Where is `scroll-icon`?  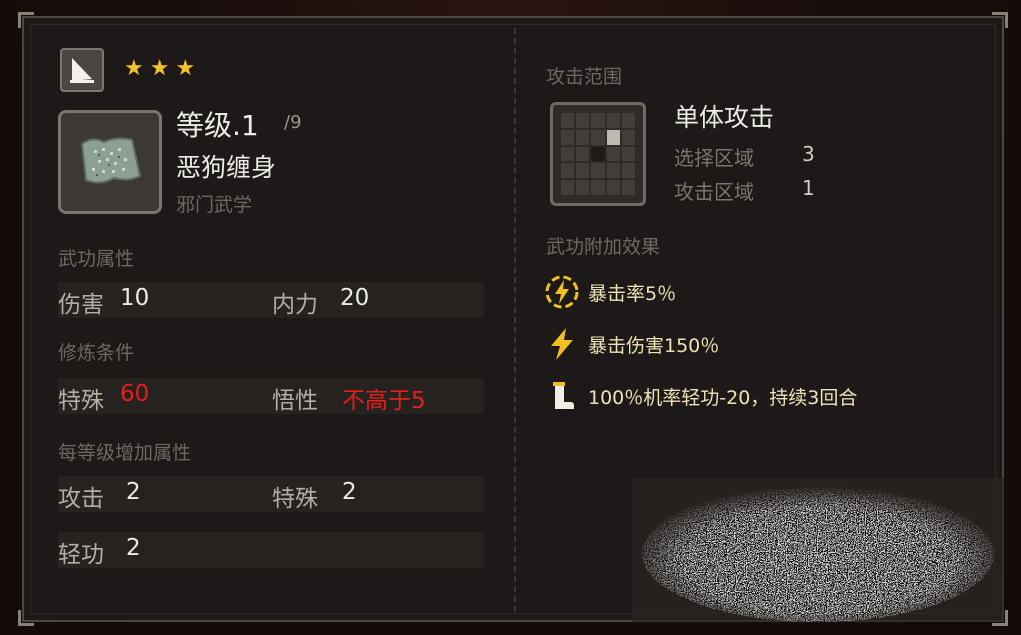
scroll-icon is located at coordinates (110, 162).